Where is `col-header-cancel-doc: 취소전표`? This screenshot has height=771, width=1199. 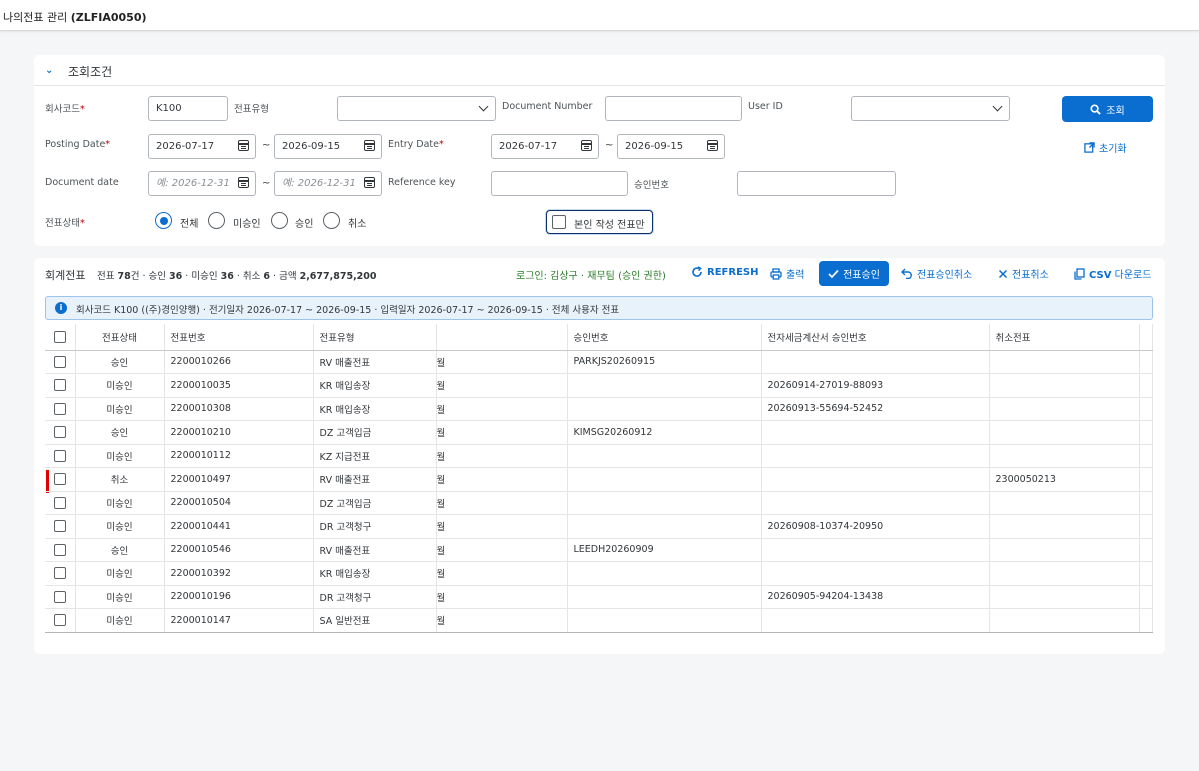 col-header-cancel-doc: 취소전표 is located at coordinates (1064, 337).